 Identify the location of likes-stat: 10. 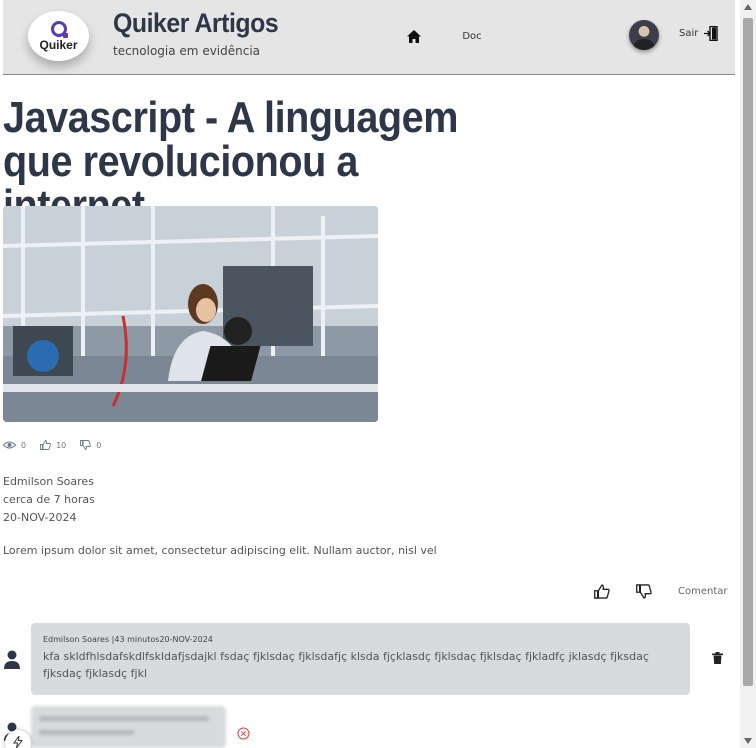
(53, 445).